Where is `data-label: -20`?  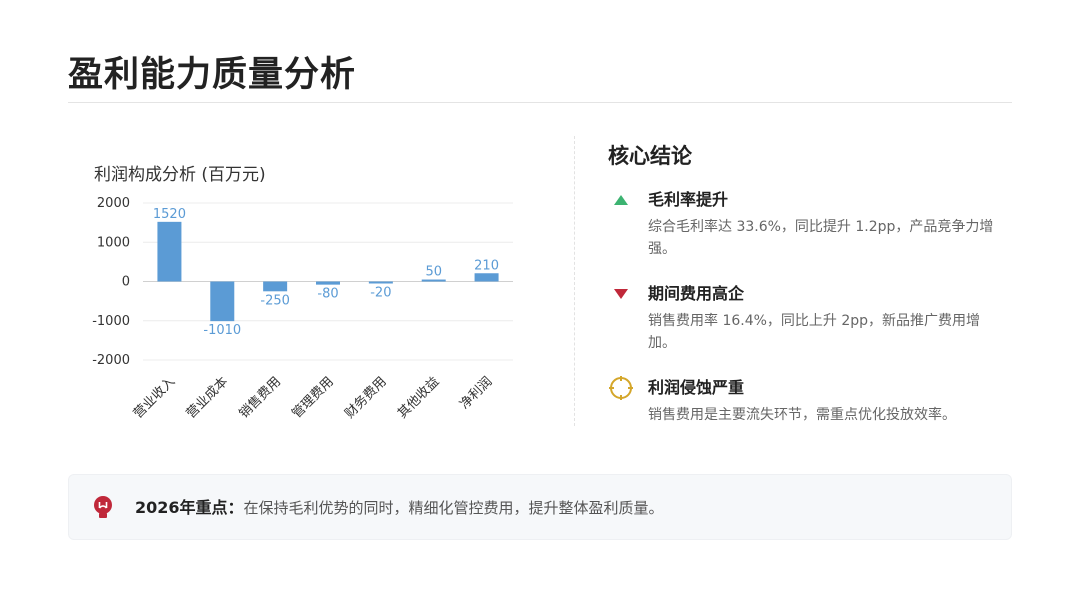 data-label: -20 is located at coordinates (380, 293).